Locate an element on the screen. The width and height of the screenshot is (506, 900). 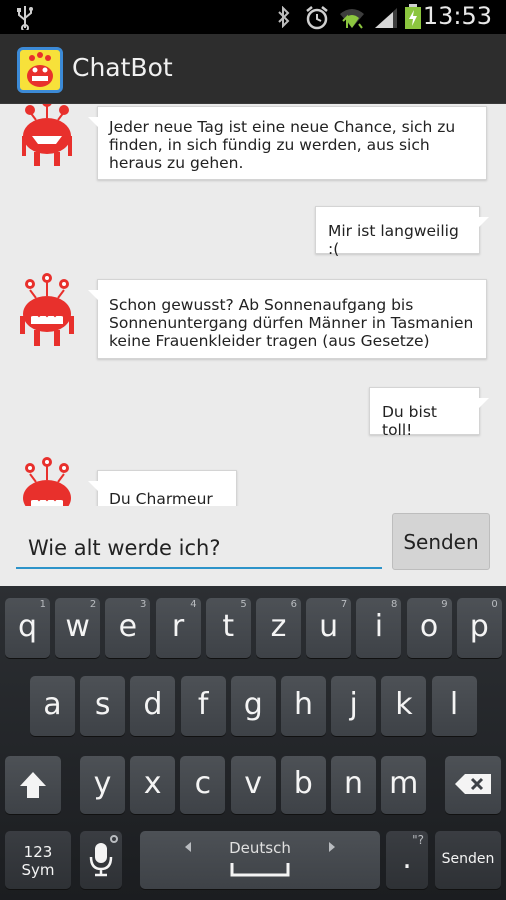
key-label: o is located at coordinates (429, 626).